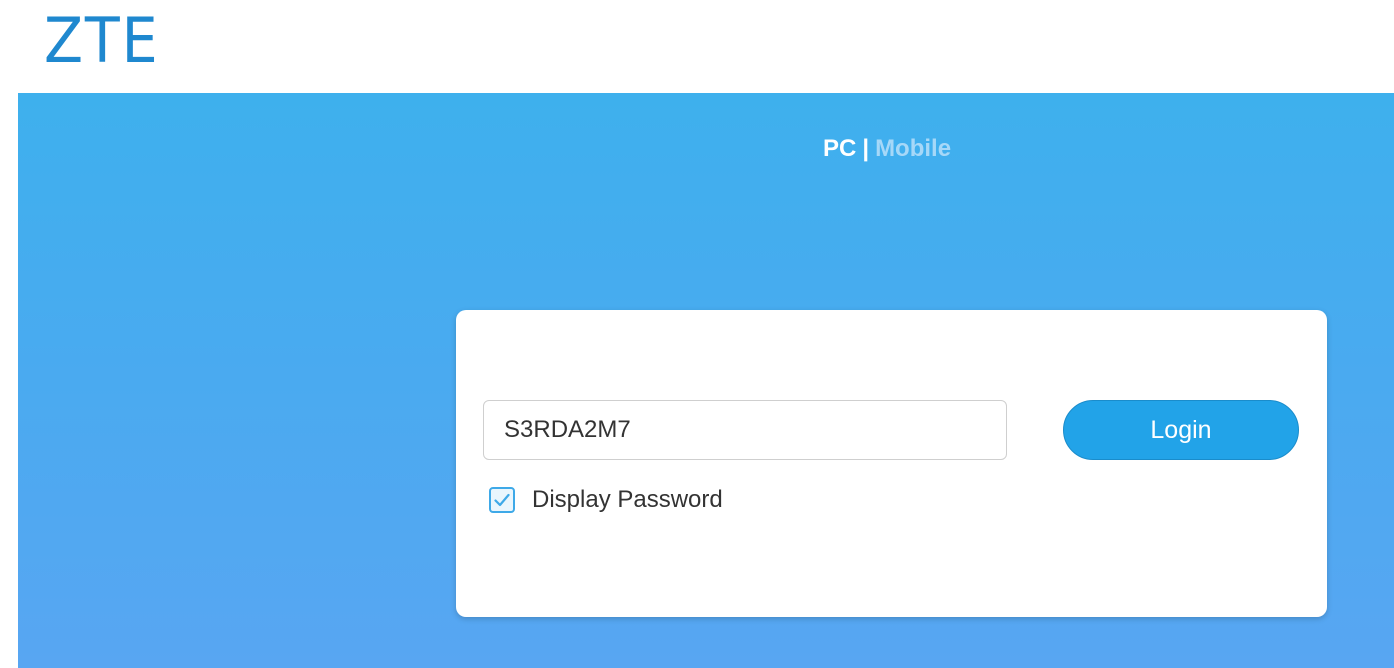 Image resolution: width=1394 pixels, height=668 pixels. Describe the element at coordinates (102, 40) in the screenshot. I see `zte-logo: ZTE` at that location.